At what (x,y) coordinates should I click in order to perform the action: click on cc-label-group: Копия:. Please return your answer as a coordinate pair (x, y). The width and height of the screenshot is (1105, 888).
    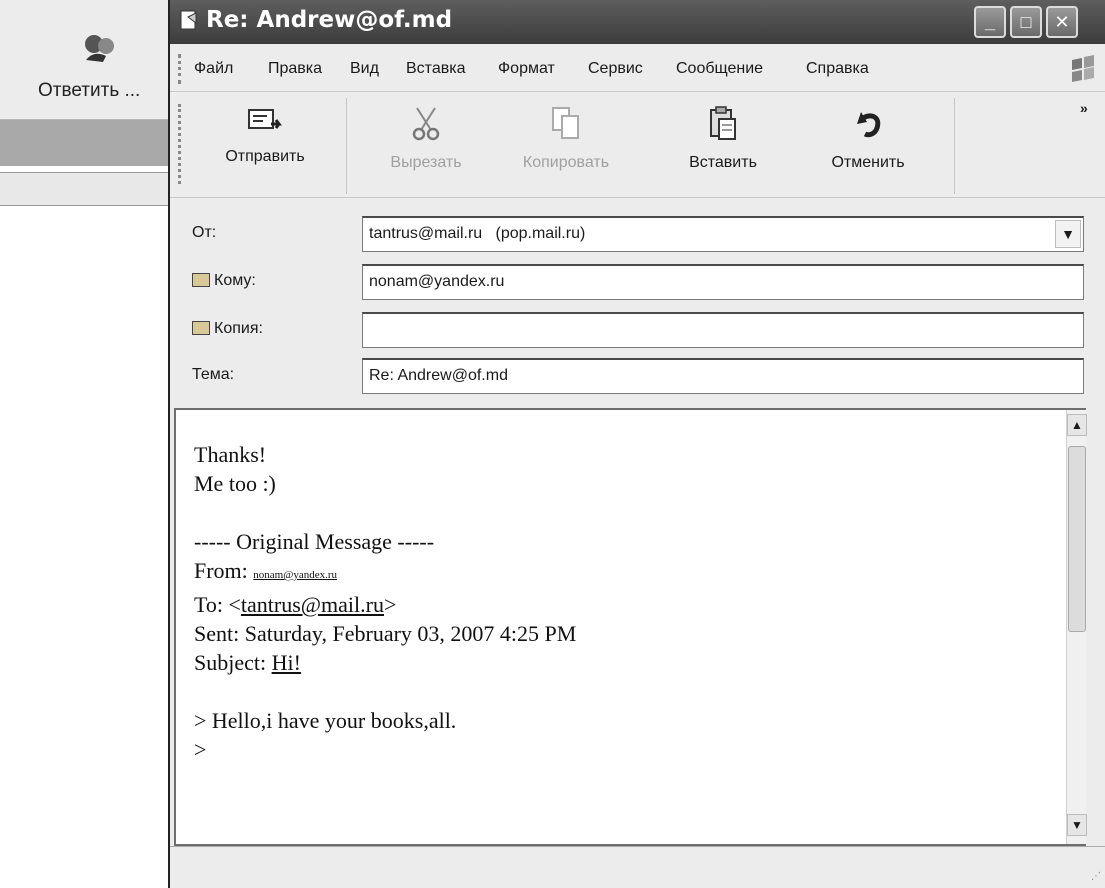
    Looking at the image, I should click on (227, 329).